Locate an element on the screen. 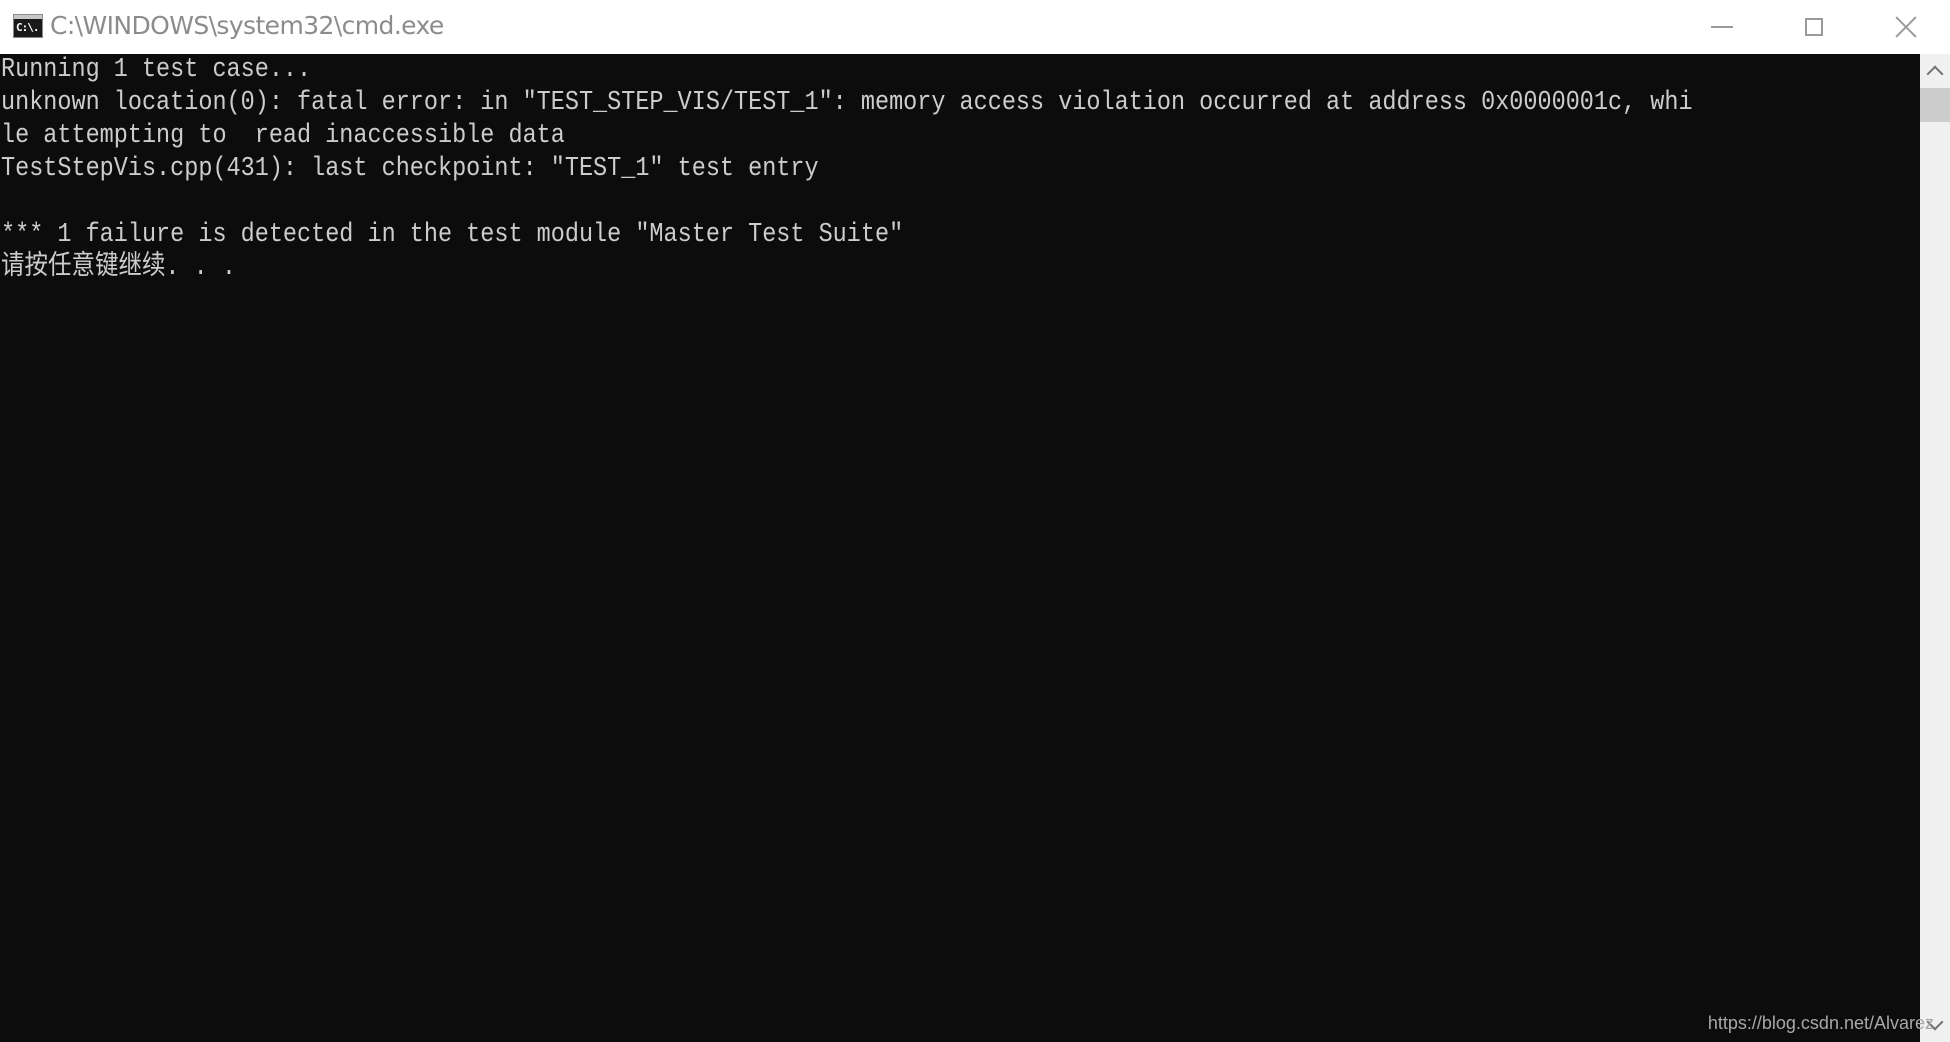  window-title: C:\WINDOWS\system32\cmd.exe is located at coordinates (247, 25).